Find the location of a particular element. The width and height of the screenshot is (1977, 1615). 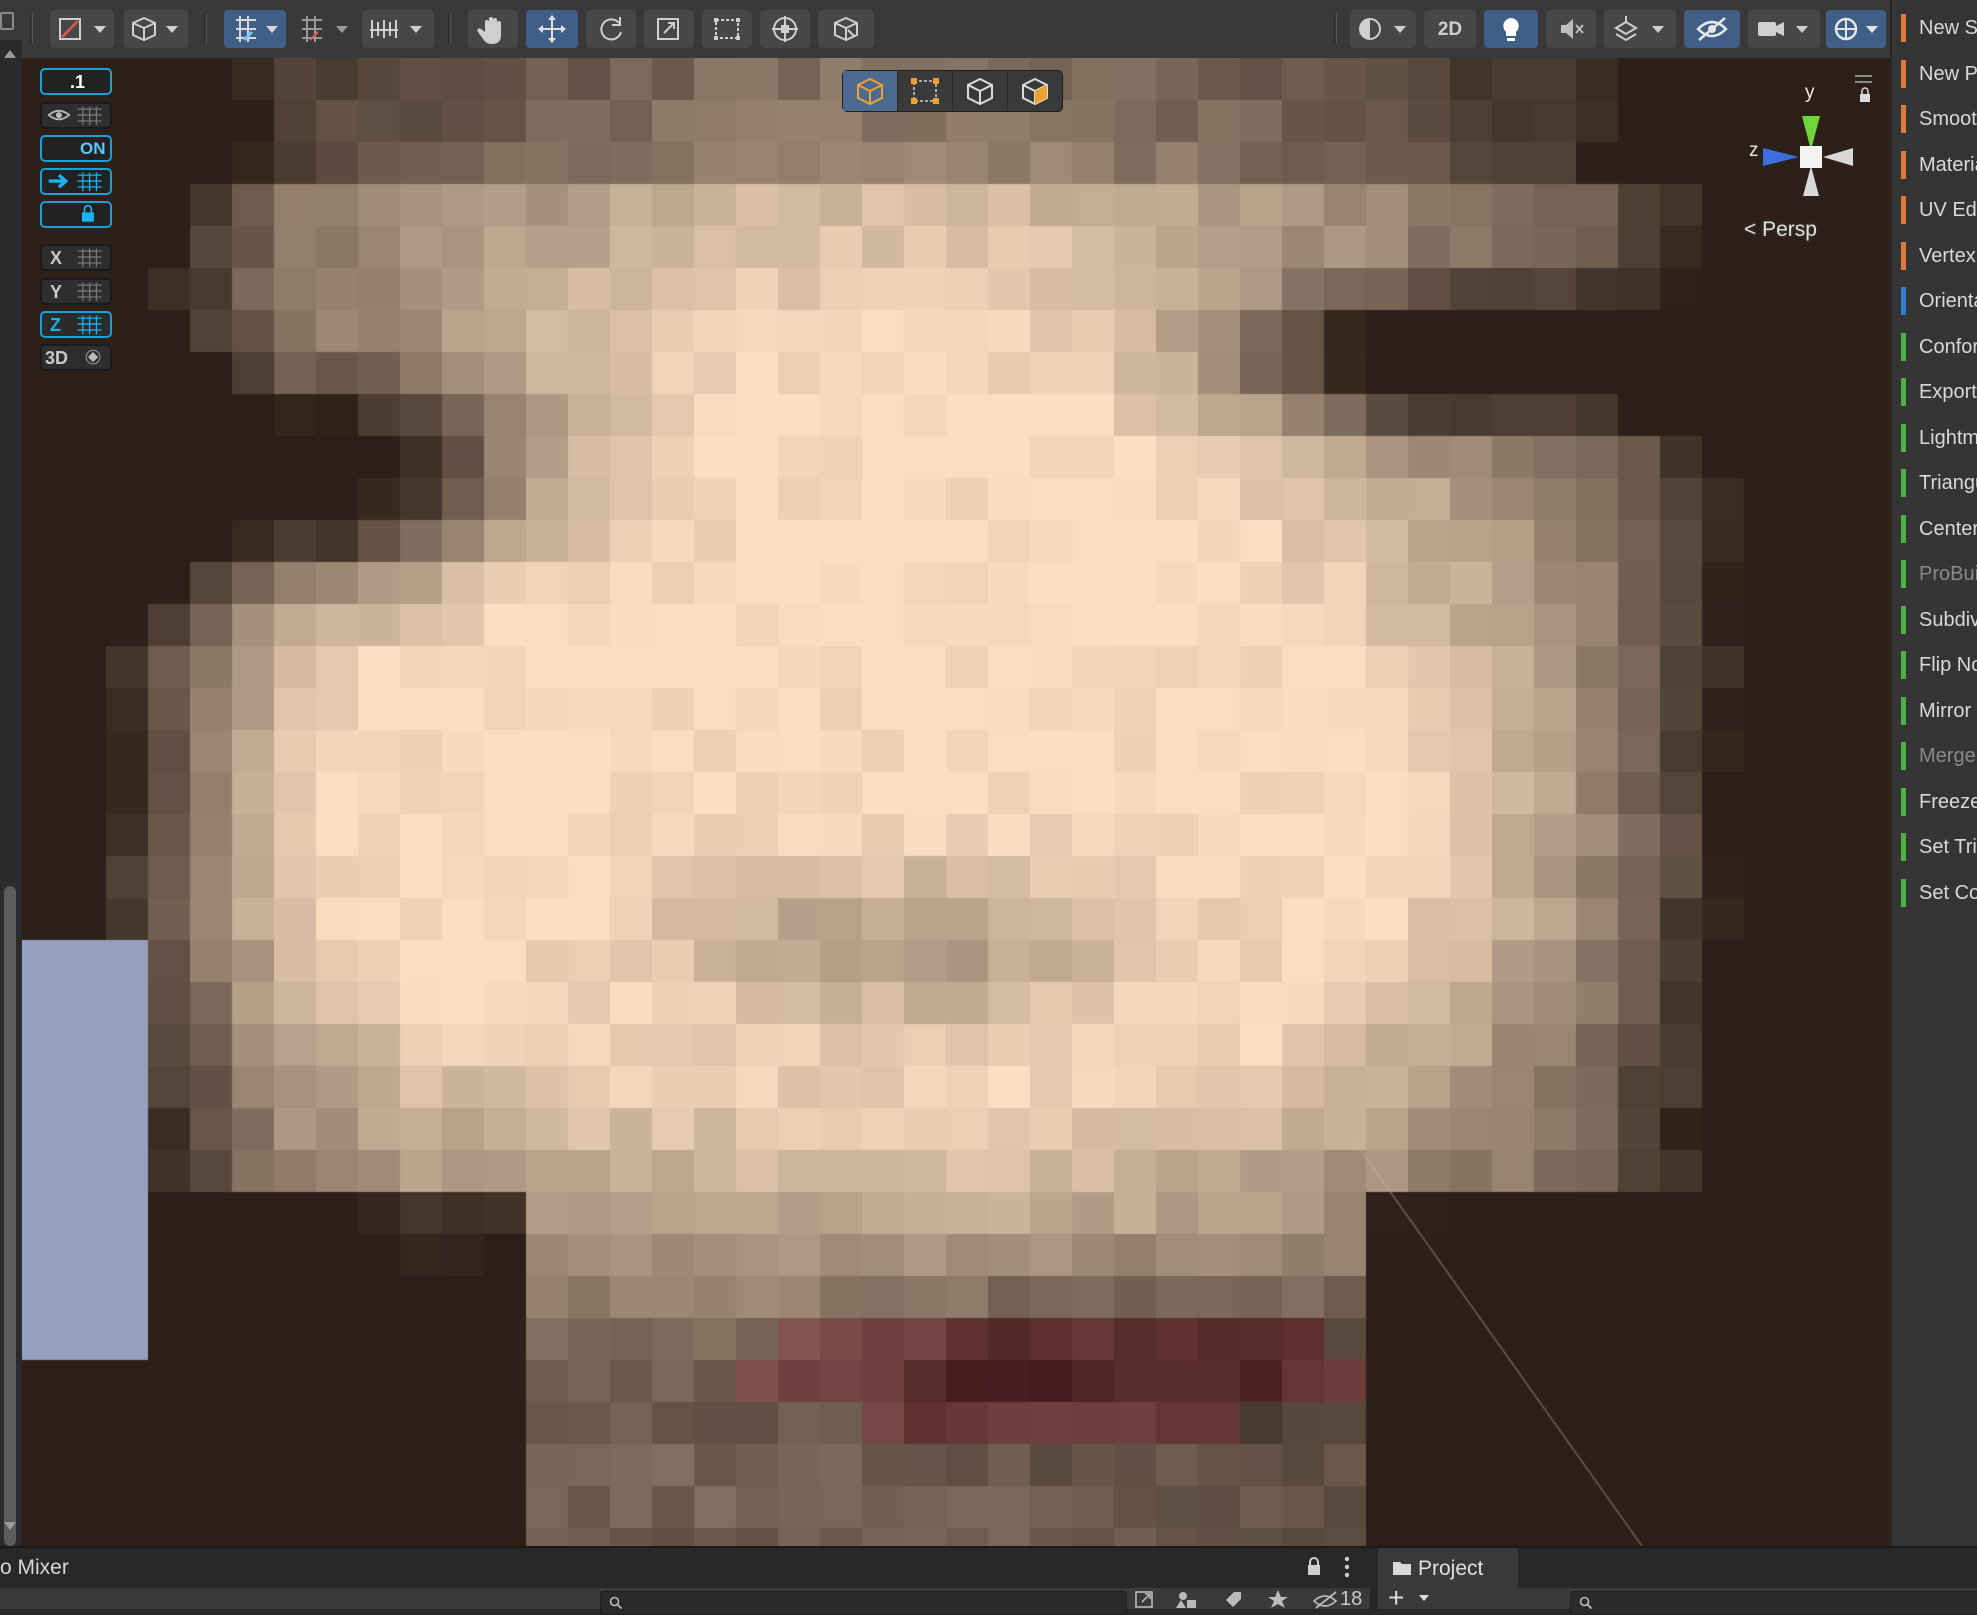

gizmo-y-axis is located at coordinates (1811, 133).